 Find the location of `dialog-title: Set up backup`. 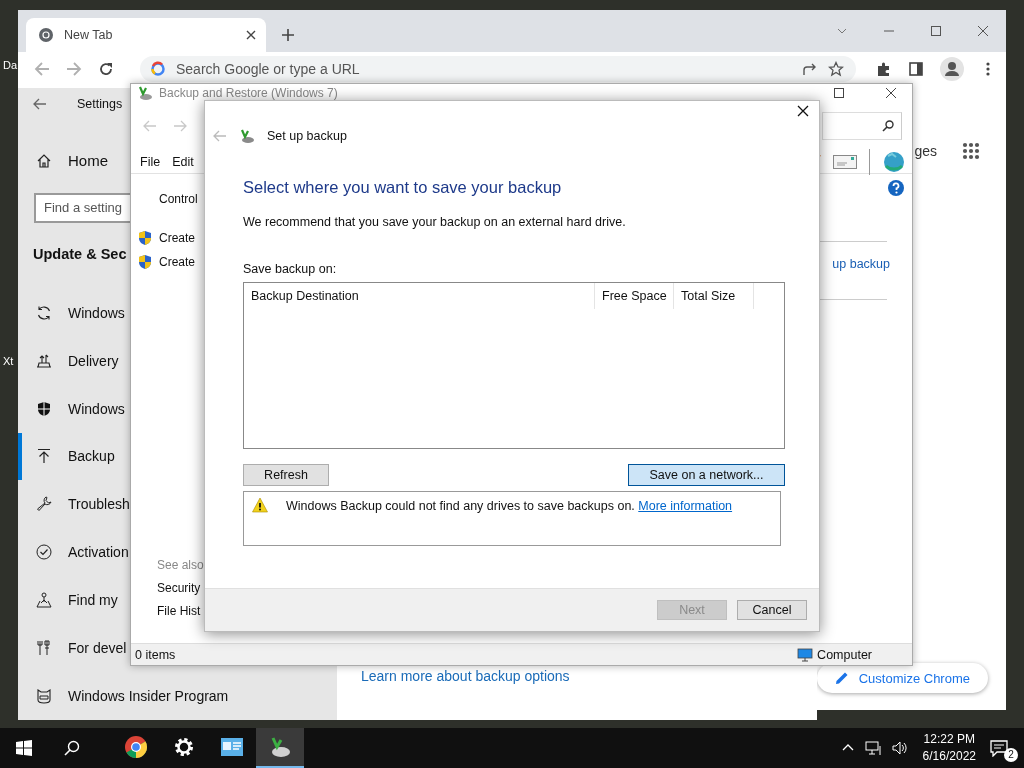

dialog-title: Set up backup is located at coordinates (307, 136).